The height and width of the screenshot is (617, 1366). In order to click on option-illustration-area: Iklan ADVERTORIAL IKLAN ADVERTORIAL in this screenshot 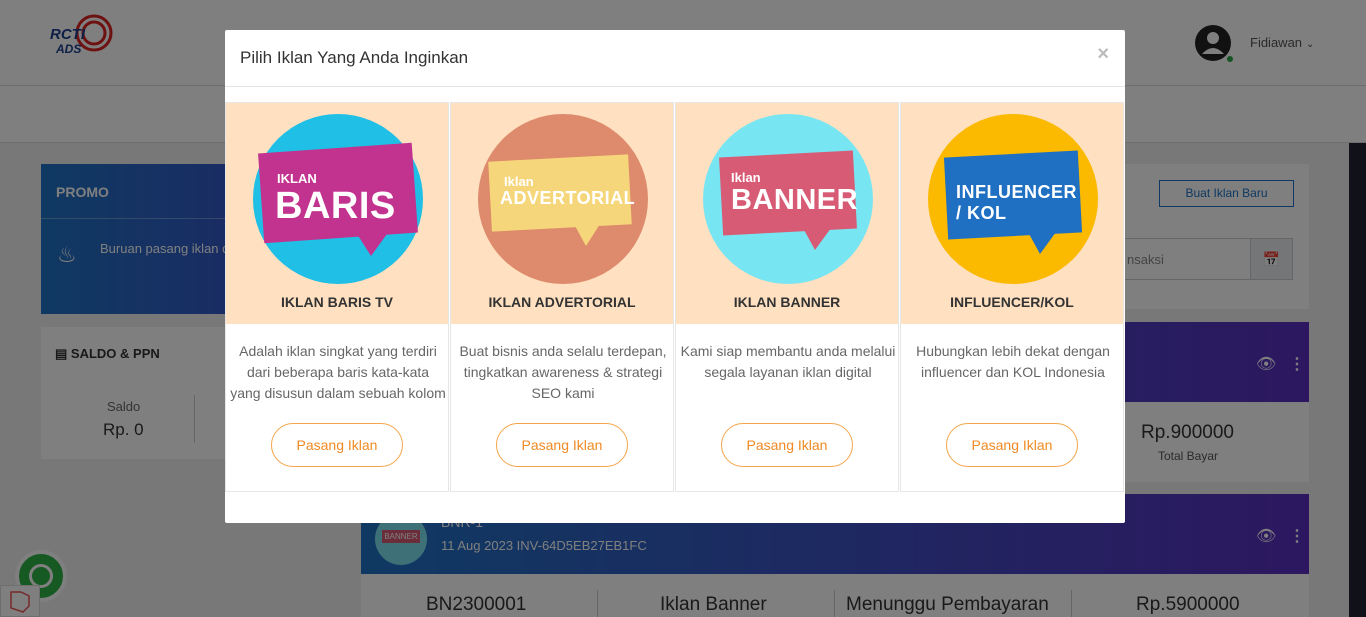, I will do `click(562, 213)`.